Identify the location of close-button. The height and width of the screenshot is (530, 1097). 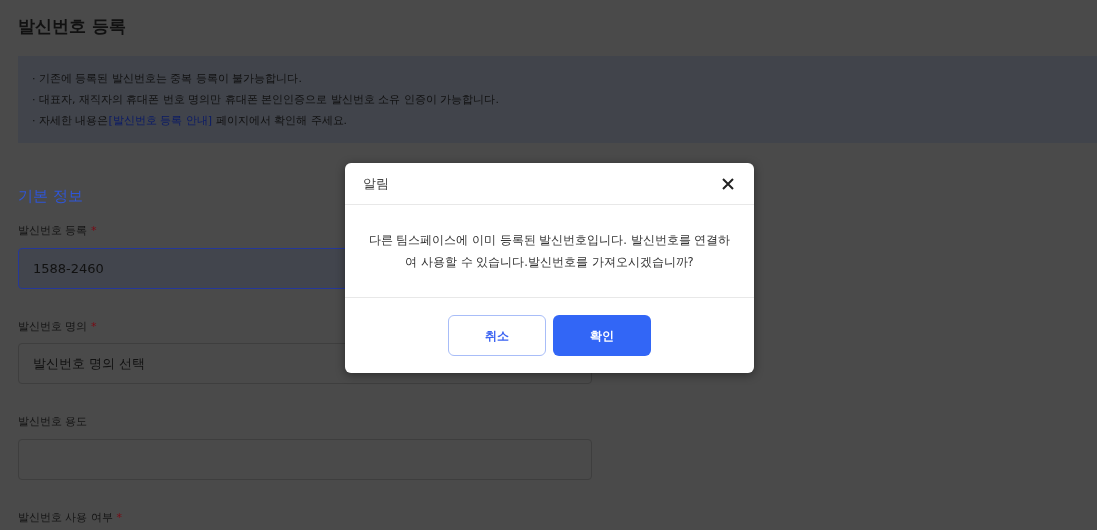
(728, 183).